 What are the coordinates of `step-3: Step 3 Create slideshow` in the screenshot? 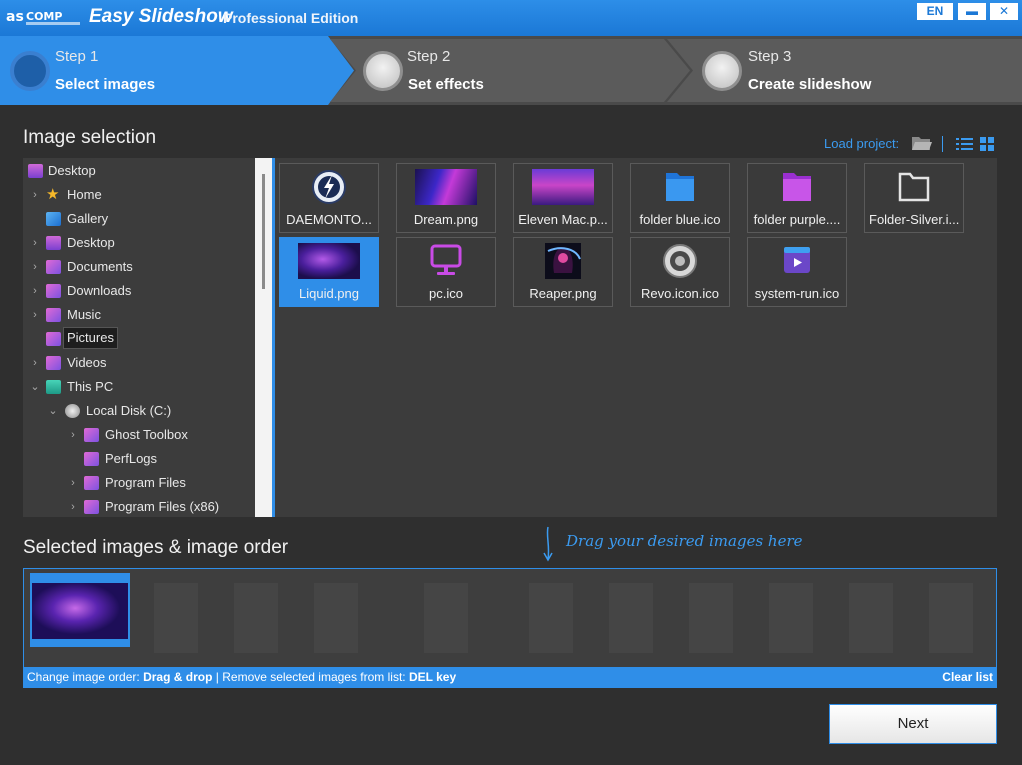 It's located at (844, 70).